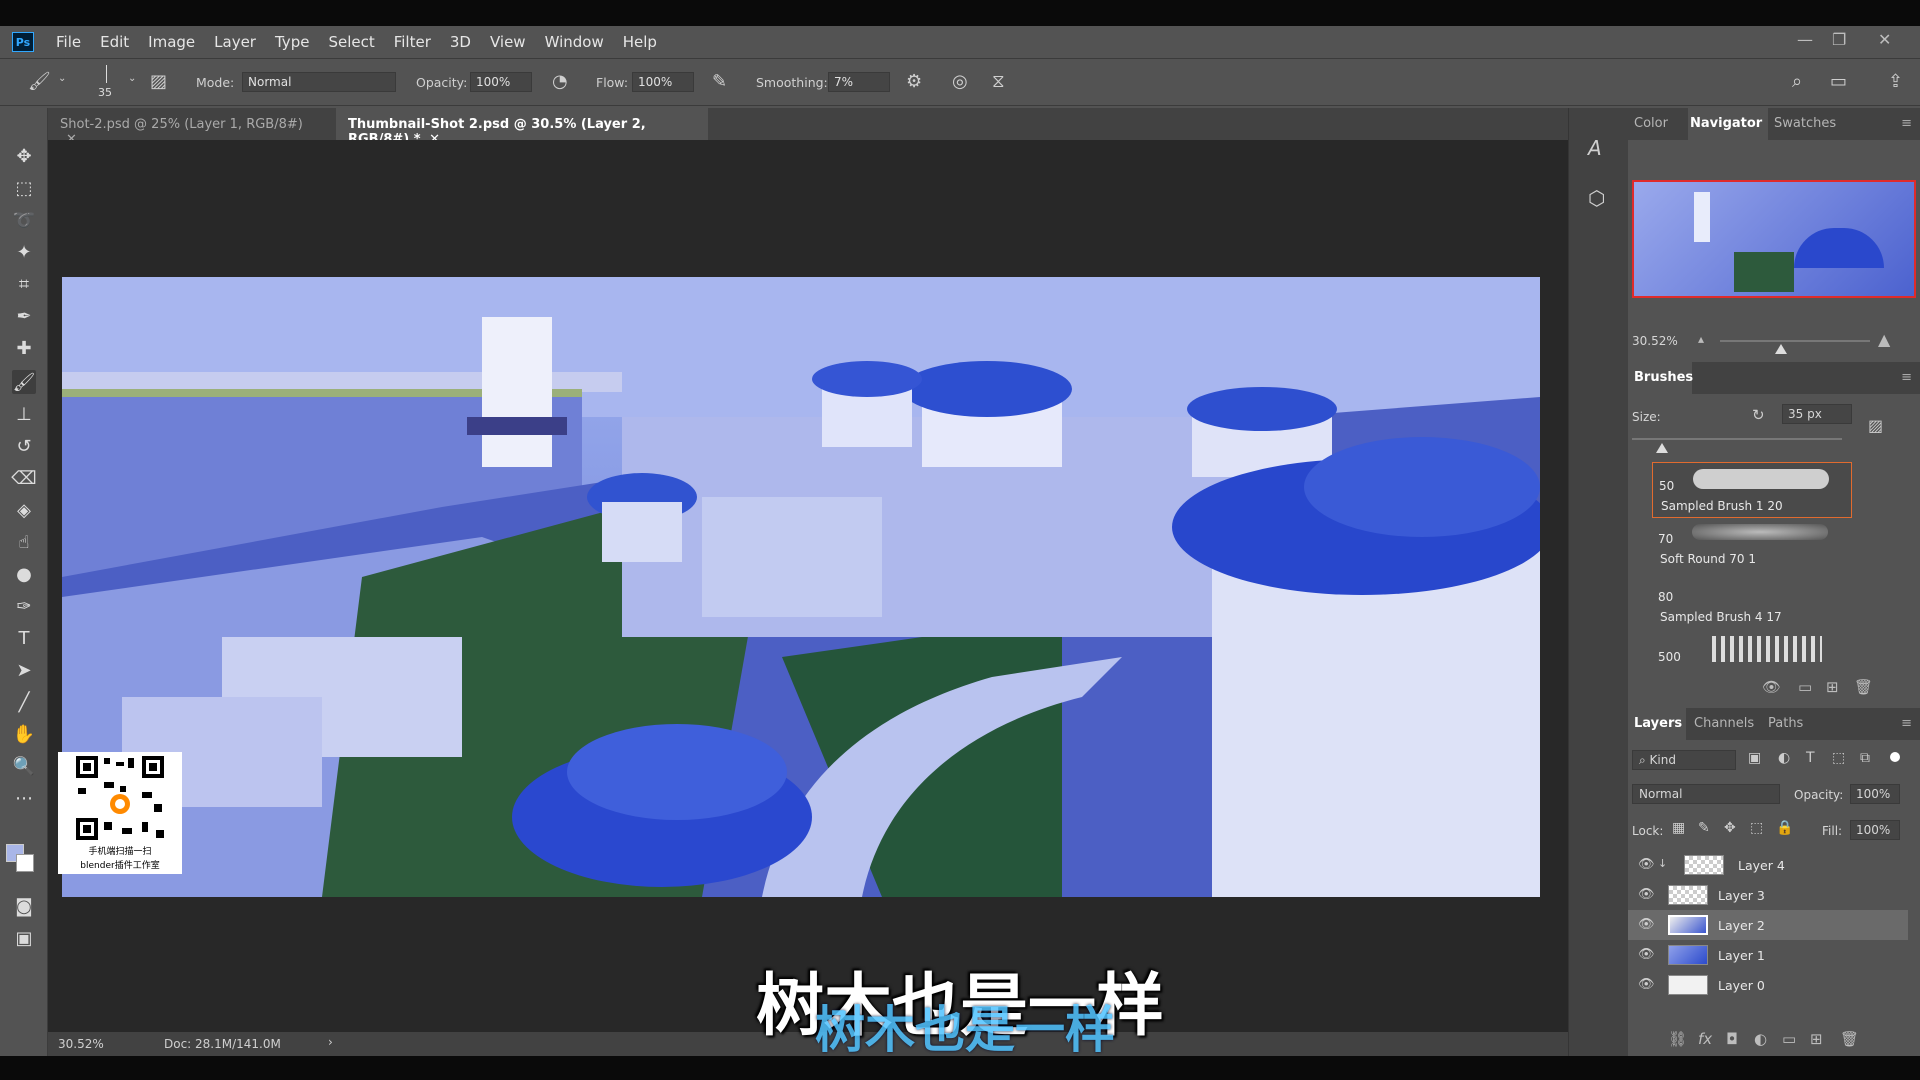 This screenshot has width=1920, height=1080. Describe the element at coordinates (24, 414) in the screenshot. I see `stamp-tool-icon: ⊥` at that location.